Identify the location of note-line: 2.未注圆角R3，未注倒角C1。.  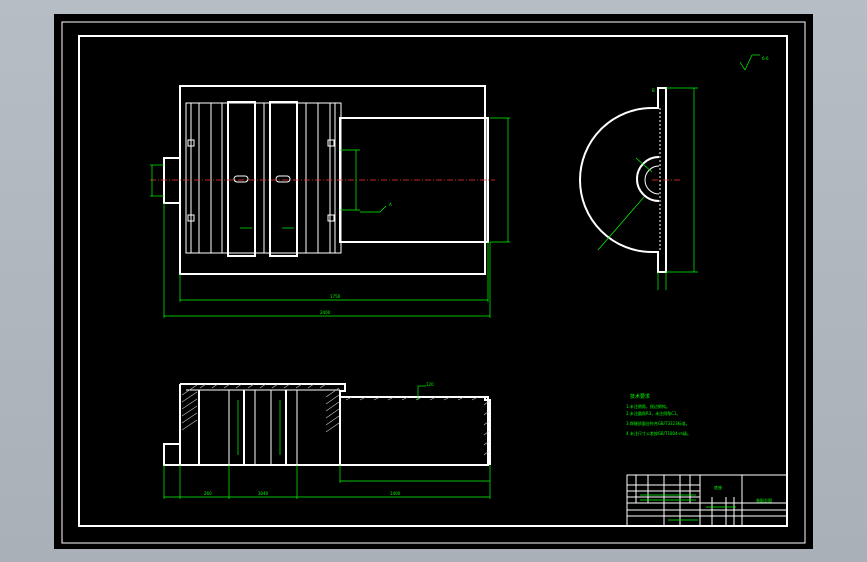
(653, 413).